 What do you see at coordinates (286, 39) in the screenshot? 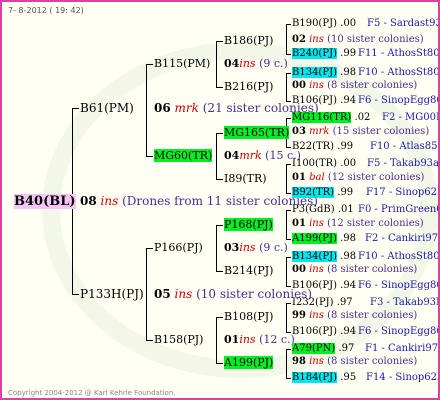
I see `connector-gen3-0-vertical` at bounding box center [286, 39].